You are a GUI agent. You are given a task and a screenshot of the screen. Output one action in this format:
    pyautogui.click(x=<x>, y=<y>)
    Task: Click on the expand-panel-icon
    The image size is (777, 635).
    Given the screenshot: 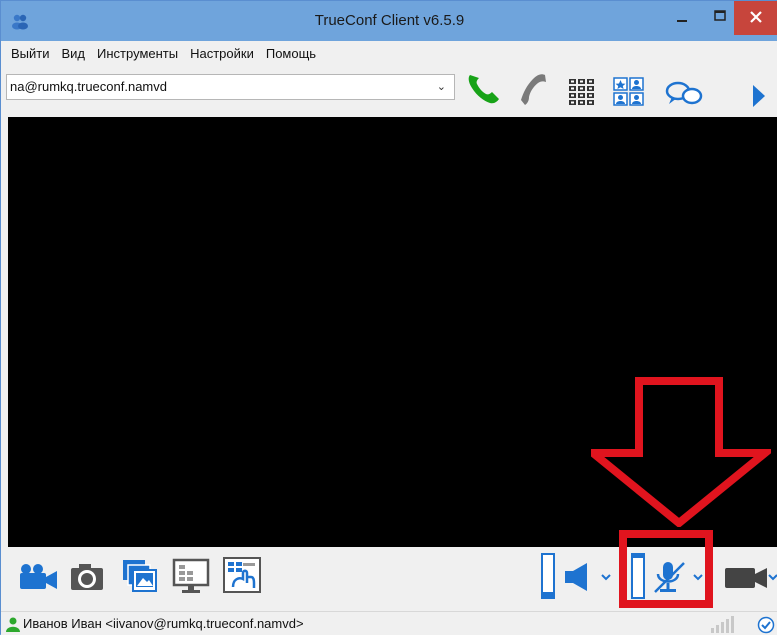 What is the action you would take?
    pyautogui.click(x=759, y=96)
    